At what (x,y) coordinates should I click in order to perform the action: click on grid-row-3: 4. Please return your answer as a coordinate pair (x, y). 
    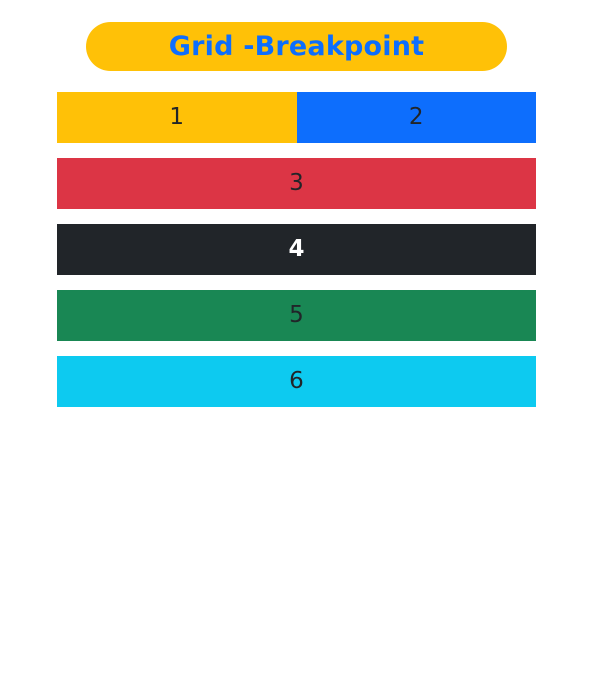
    Looking at the image, I should click on (296, 249).